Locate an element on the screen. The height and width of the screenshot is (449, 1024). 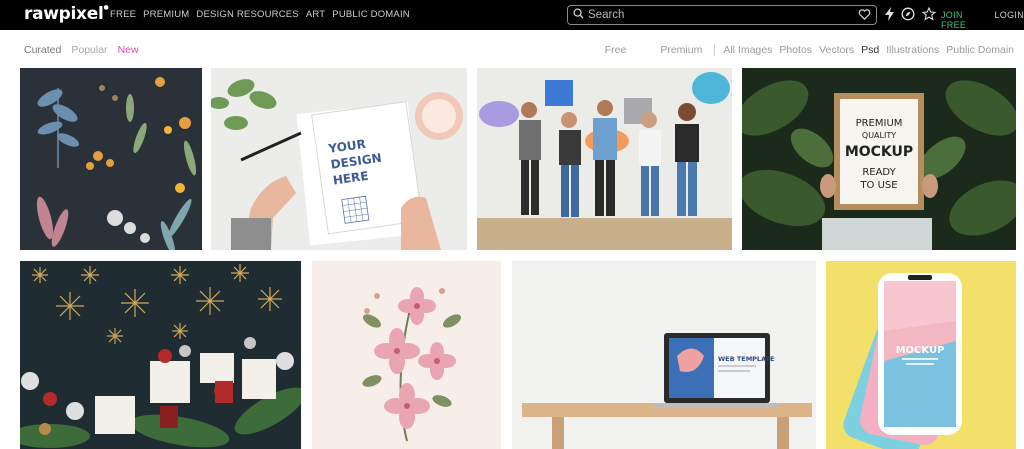
christmas-flatlay-image is located at coordinates (160, 355).